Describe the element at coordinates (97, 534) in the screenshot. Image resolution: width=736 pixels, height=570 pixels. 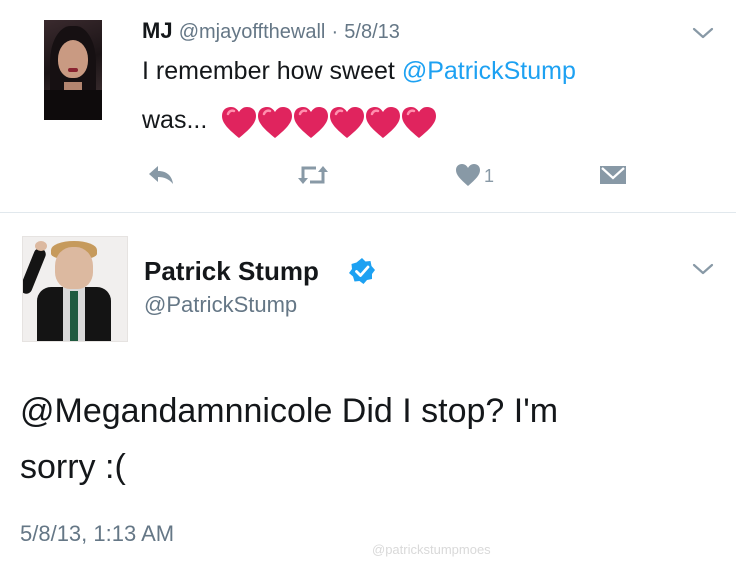
I see `tweet-timestamp: 5/8/13, 1:13 AM` at that location.